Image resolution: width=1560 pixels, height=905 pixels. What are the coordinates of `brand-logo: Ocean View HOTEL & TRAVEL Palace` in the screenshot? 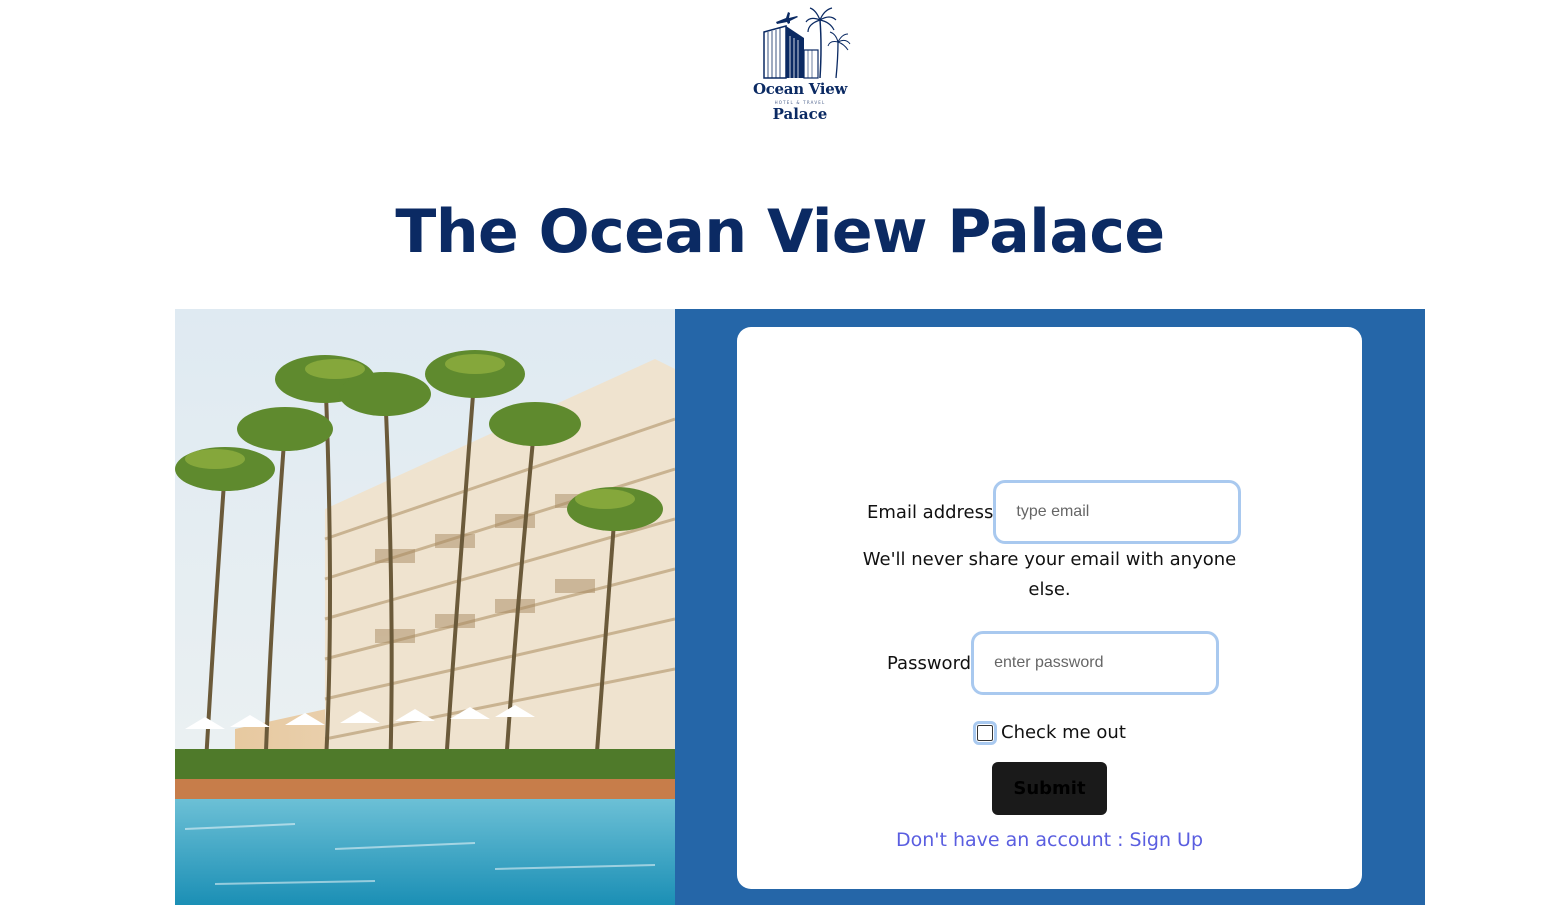 It's located at (800, 65).